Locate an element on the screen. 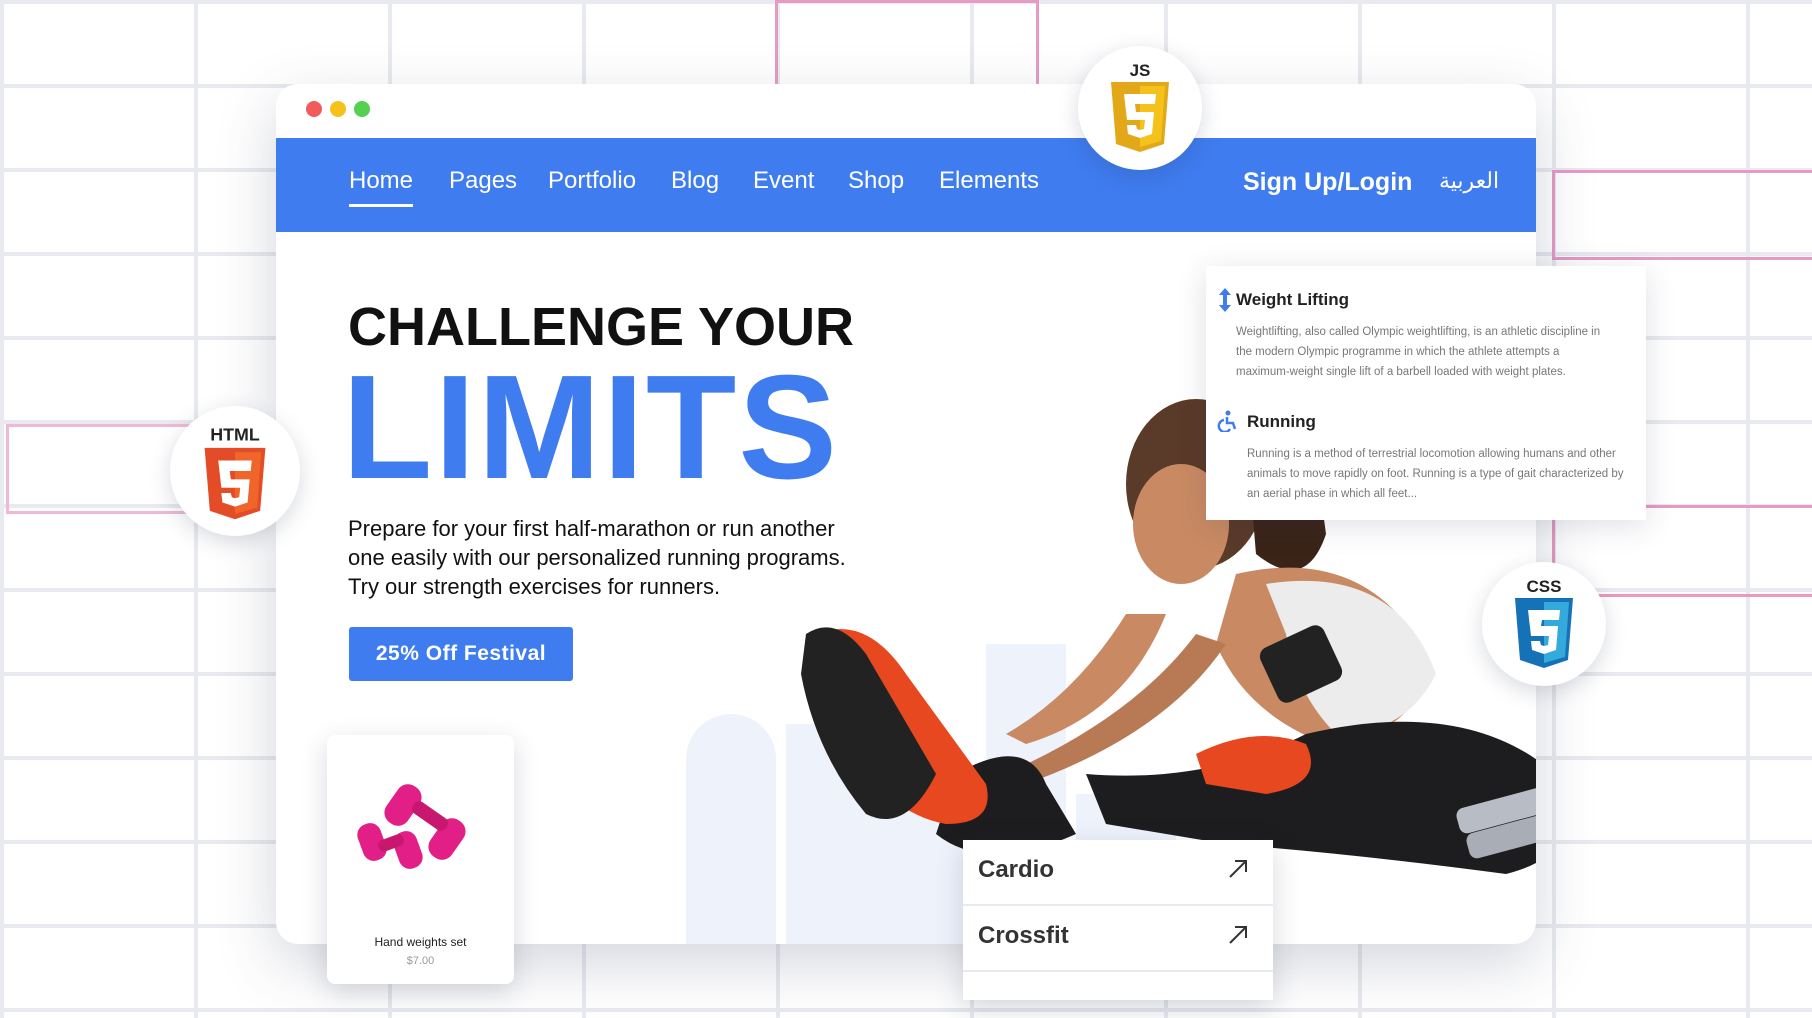 The height and width of the screenshot is (1018, 1812). css-badge-label: CSS is located at coordinates (1544, 586).